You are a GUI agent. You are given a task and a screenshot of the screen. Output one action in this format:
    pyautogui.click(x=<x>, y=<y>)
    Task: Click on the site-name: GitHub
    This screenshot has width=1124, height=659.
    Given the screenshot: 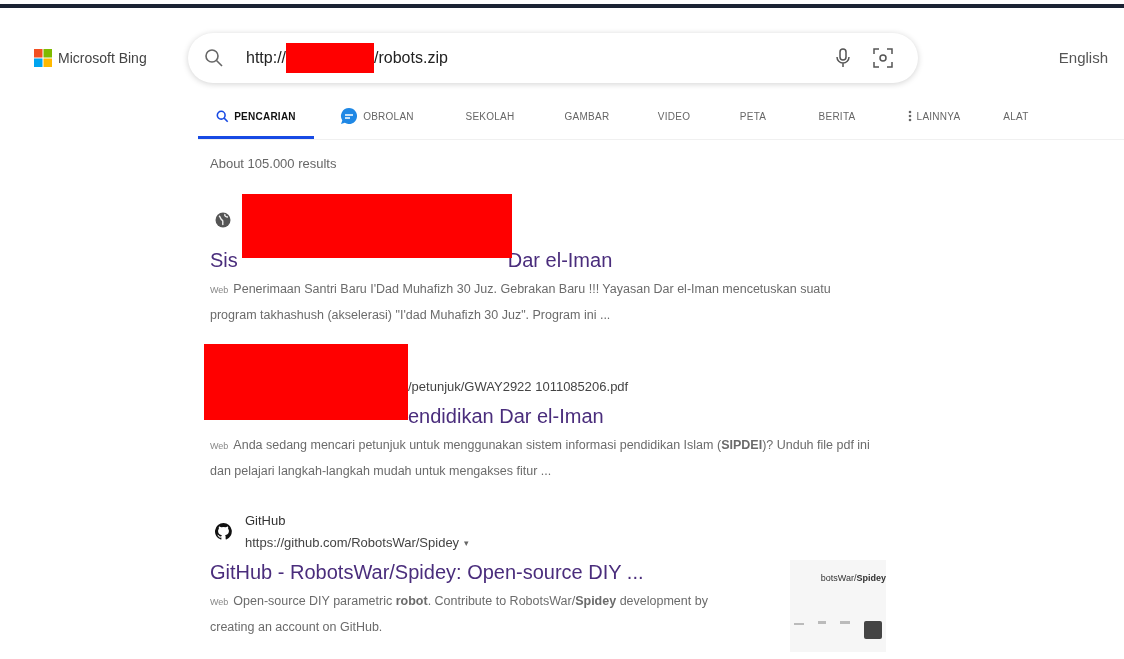 What is the action you would take?
    pyautogui.click(x=266, y=520)
    